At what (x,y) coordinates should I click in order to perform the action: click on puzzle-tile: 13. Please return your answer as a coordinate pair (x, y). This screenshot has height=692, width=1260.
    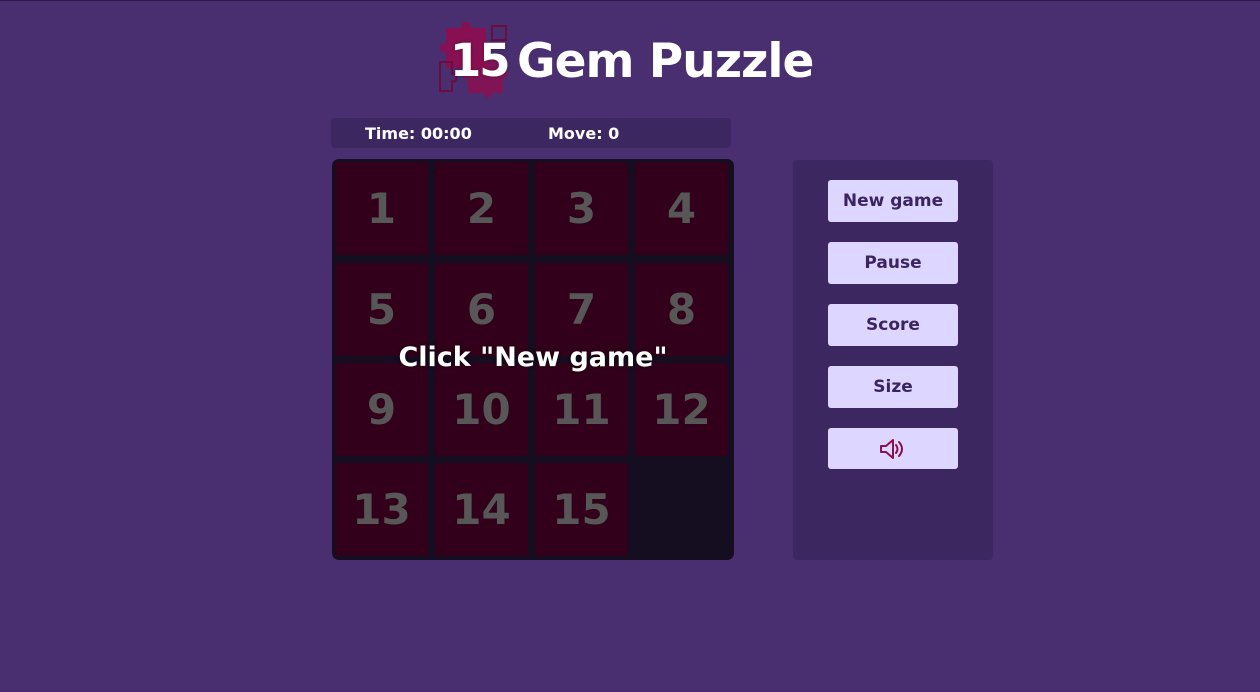
    Looking at the image, I should click on (381, 509).